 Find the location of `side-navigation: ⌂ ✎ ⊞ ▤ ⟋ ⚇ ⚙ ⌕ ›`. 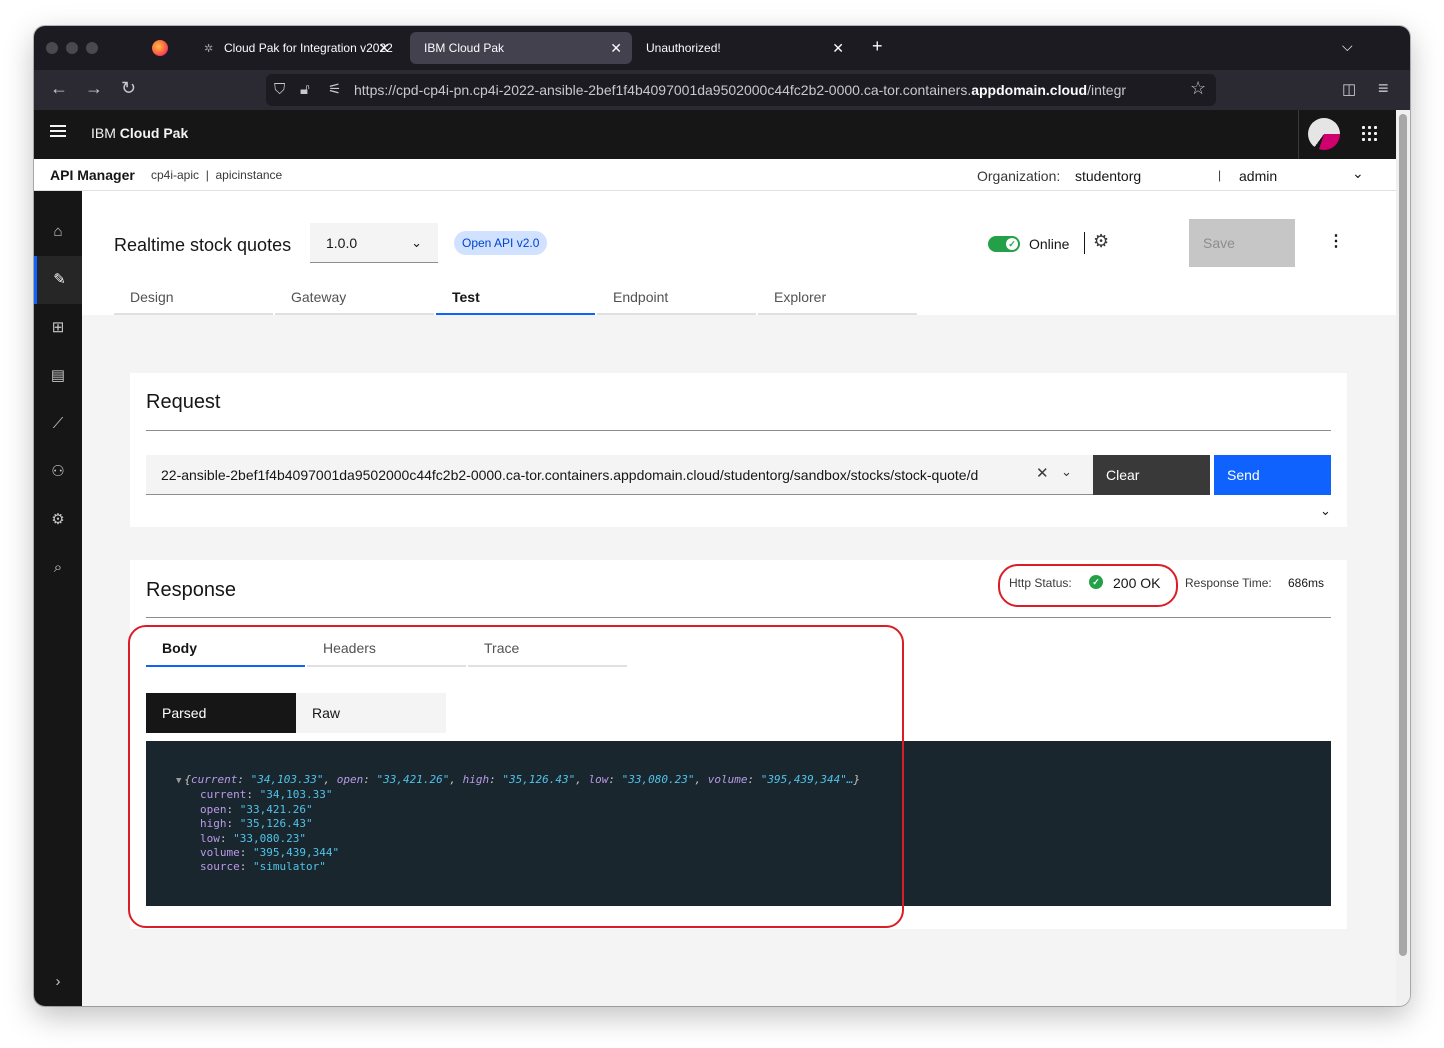

side-navigation: ⌂ ✎ ⊞ ▤ ⟋ ⚇ ⚙ ⌕ › is located at coordinates (58, 598).